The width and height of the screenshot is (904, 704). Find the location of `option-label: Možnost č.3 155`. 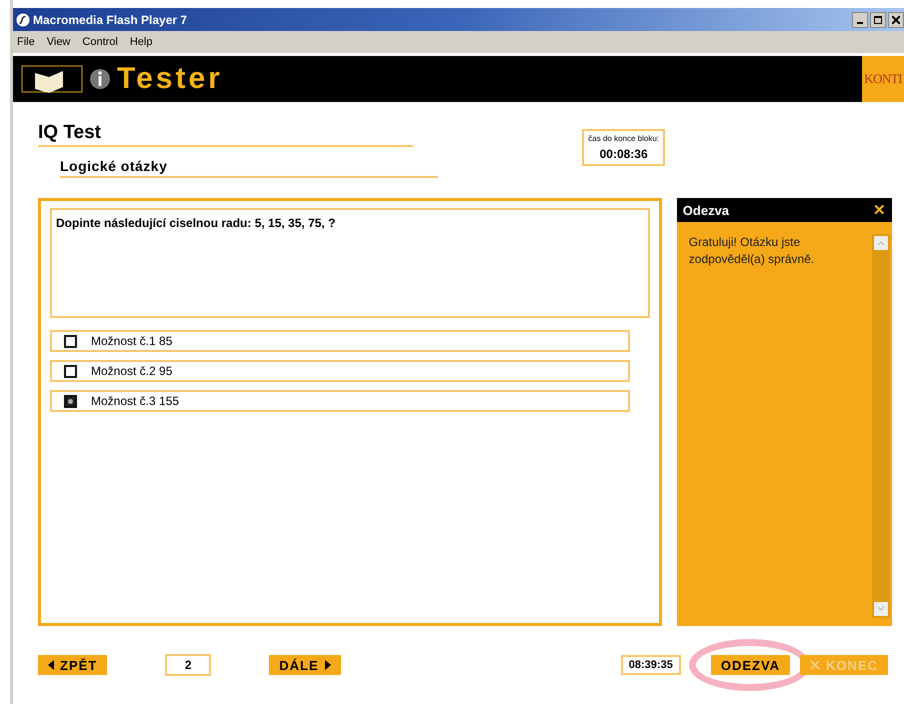

option-label: Možnost č.3 155 is located at coordinates (135, 401).